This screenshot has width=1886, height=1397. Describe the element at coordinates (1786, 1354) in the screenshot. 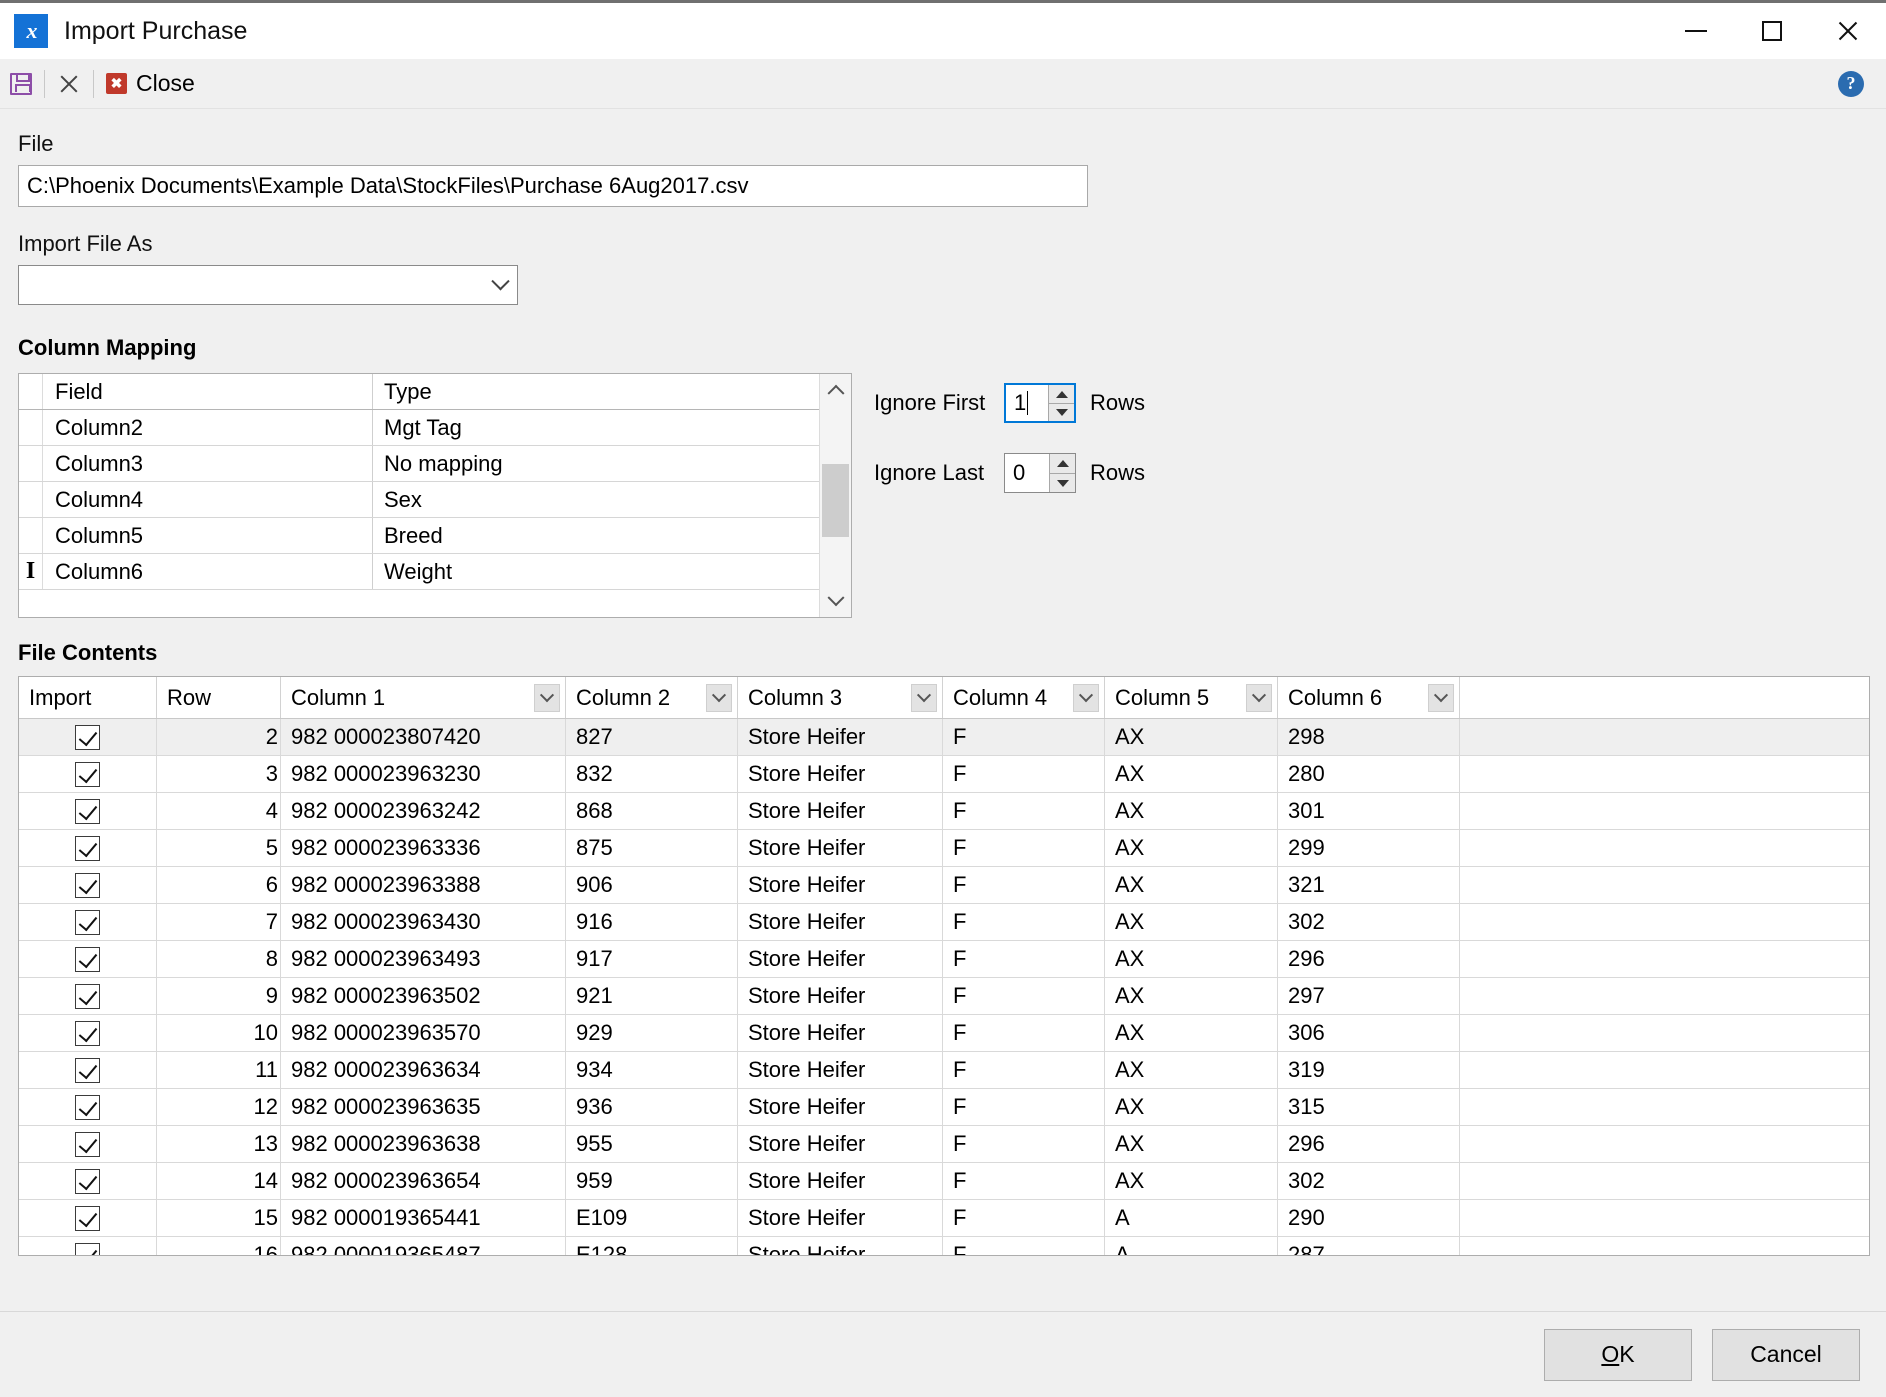

I see `cancel-button: Cancel` at that location.